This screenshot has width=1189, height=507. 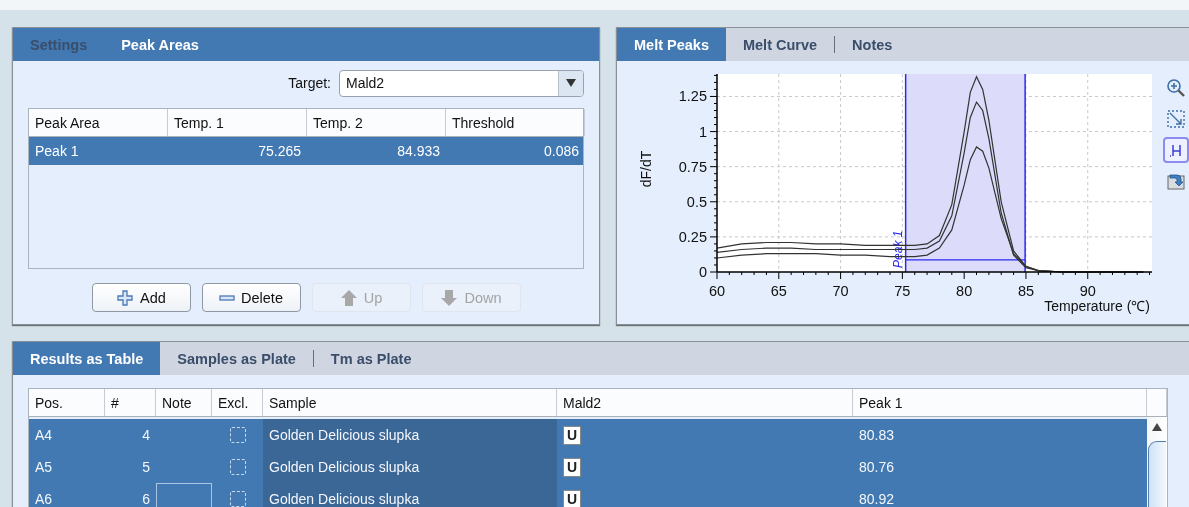 I want to click on tick-label: 85, so click(x=1025, y=291).